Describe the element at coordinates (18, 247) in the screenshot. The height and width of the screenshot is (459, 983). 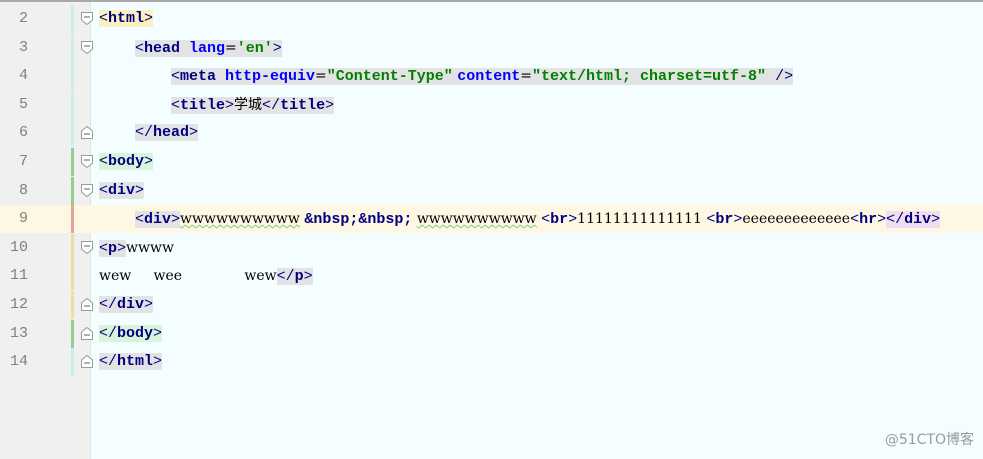
I see `line-number: 10` at that location.